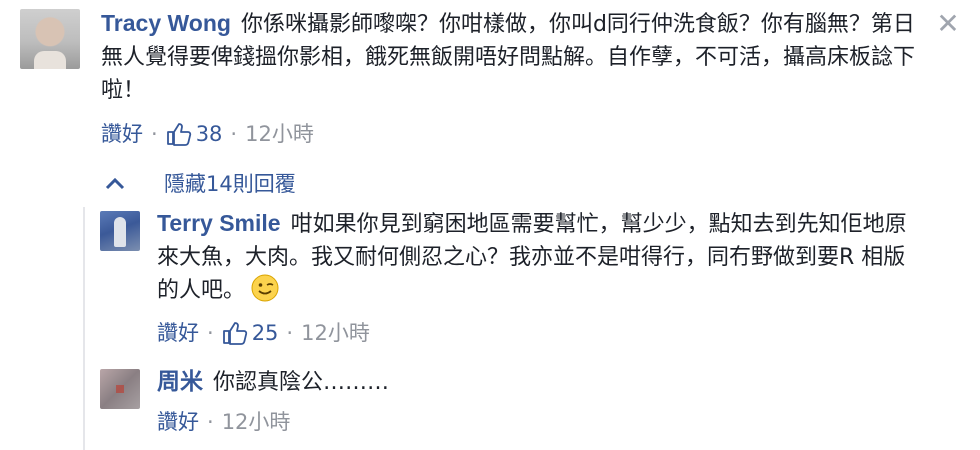 The width and height of the screenshot is (980, 450). What do you see at coordinates (219, 223) in the screenshot?
I see `comment-author-name: Terry Smile` at bounding box center [219, 223].